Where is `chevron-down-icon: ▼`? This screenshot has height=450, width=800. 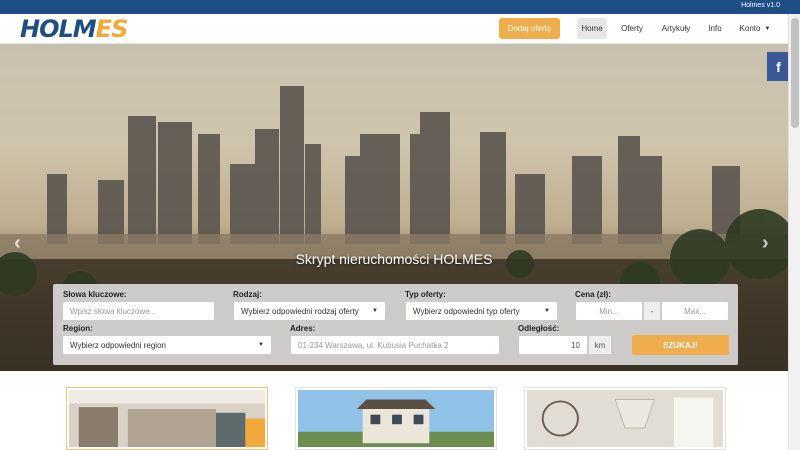
chevron-down-icon: ▼ is located at coordinates (767, 28).